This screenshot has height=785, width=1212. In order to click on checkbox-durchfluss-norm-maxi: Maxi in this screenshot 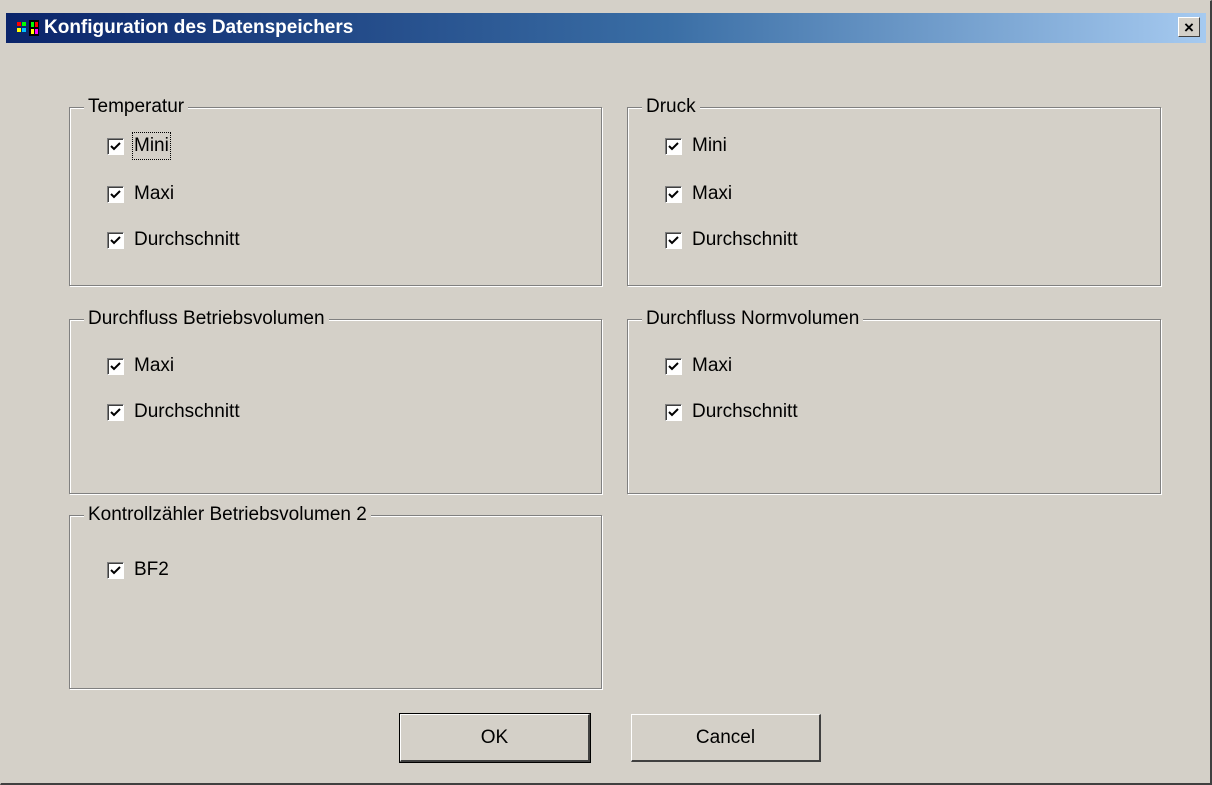, I will do `click(698, 366)`.